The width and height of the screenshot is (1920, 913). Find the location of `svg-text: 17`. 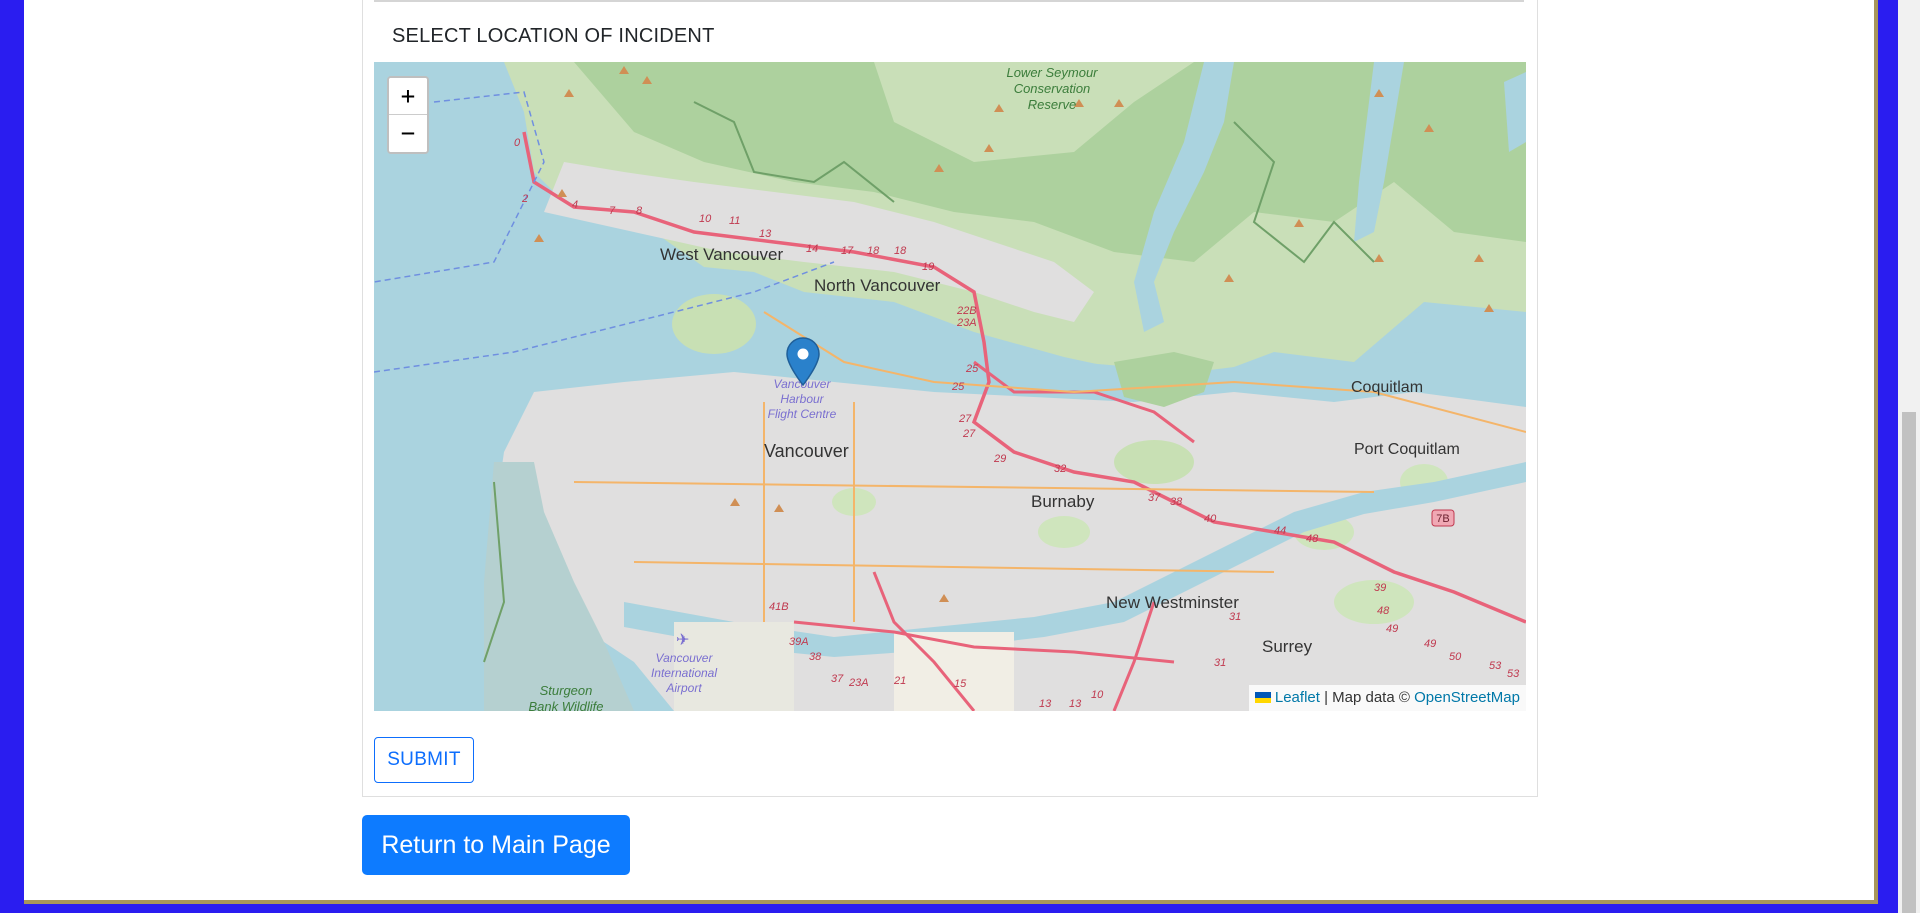

svg-text: 17 is located at coordinates (847, 251).